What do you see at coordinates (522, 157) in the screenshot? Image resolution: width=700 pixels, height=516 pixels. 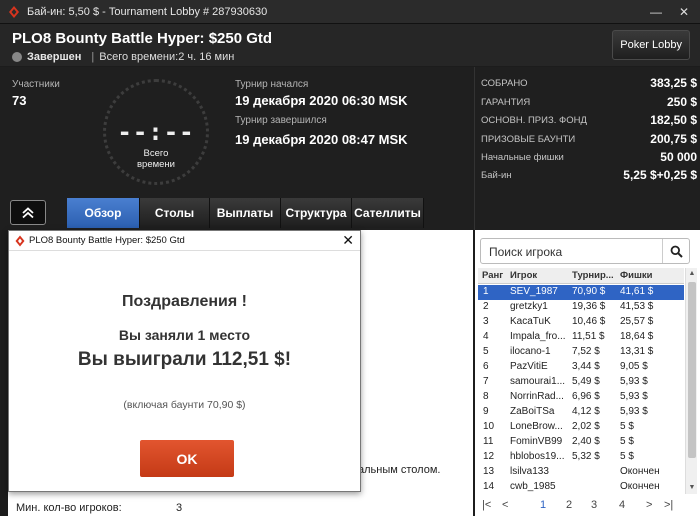 I see `stat-label: Начальные фишки` at bounding box center [522, 157].